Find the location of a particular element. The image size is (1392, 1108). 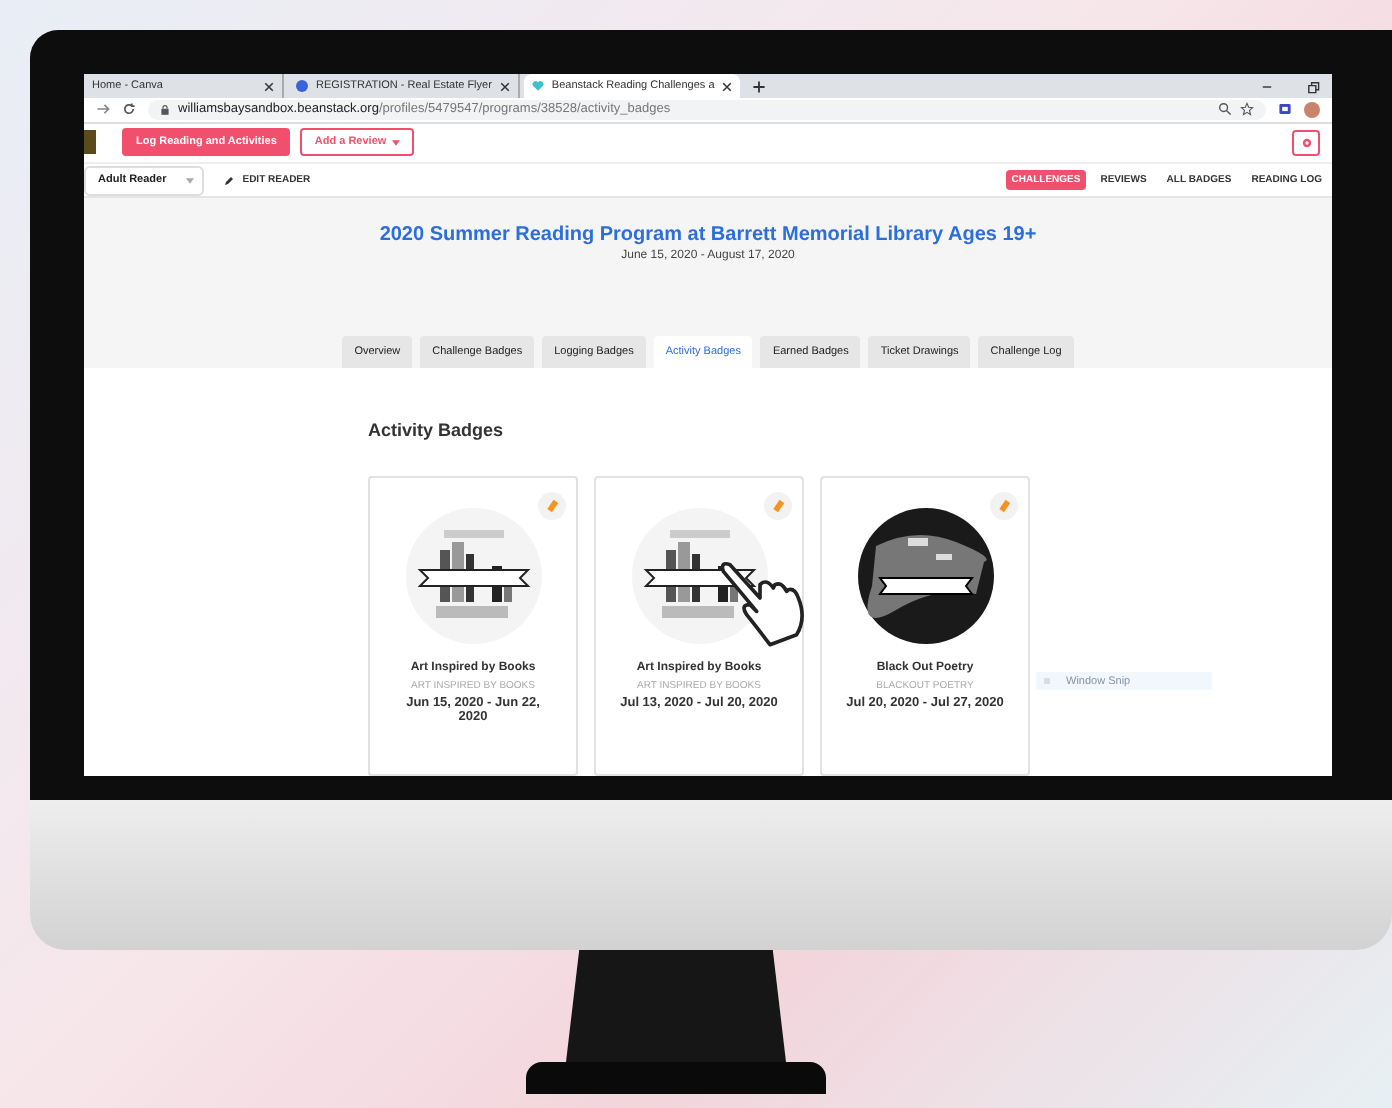

section-heading: Activity Badges is located at coordinates (437, 430).